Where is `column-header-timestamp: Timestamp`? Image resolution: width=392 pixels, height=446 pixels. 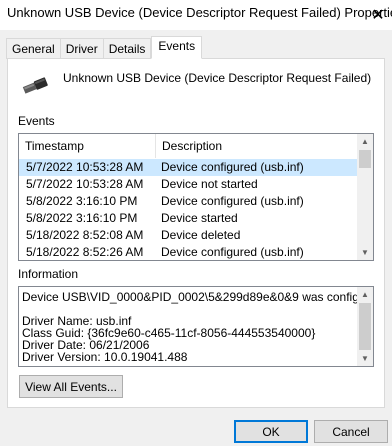
column-header-timestamp: Timestamp is located at coordinates (87, 146).